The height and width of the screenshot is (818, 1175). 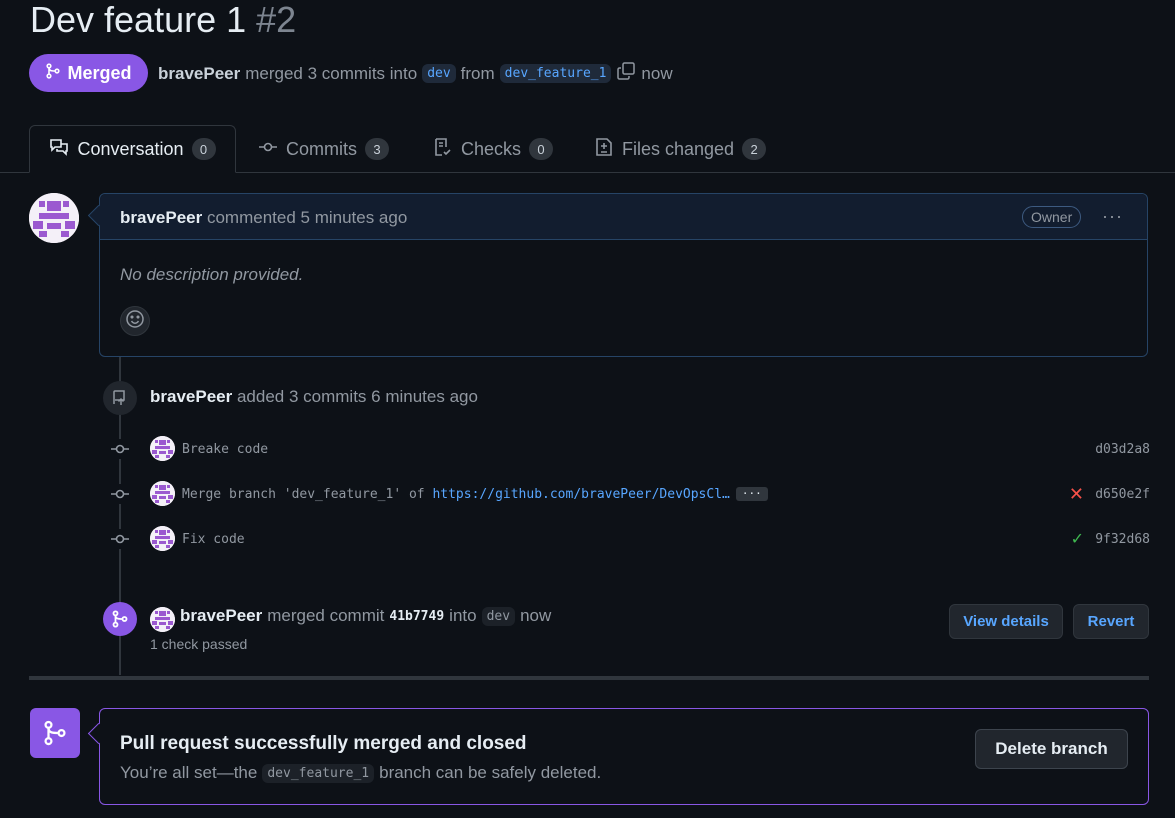 What do you see at coordinates (498, 616) in the screenshot?
I see `target-branch: dev` at bounding box center [498, 616].